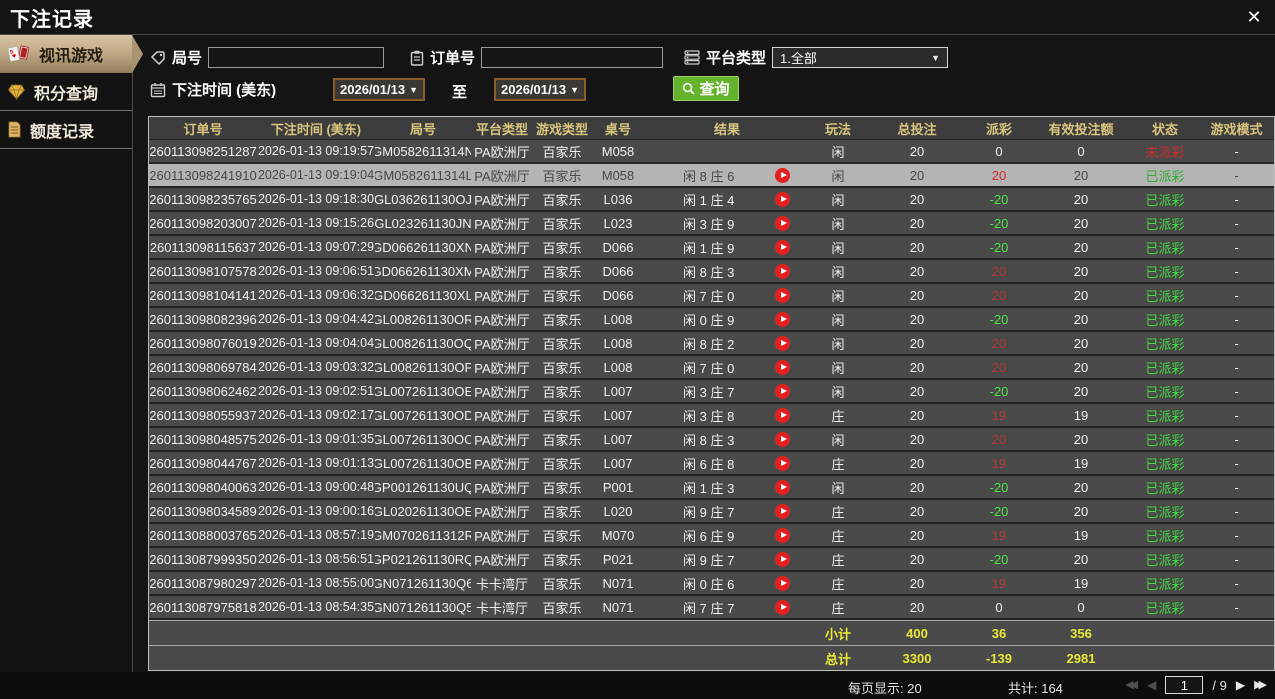 The width and height of the screenshot is (1275, 699). Describe the element at coordinates (1260, 685) in the screenshot. I see `last-page-icon: ▶▶` at that location.